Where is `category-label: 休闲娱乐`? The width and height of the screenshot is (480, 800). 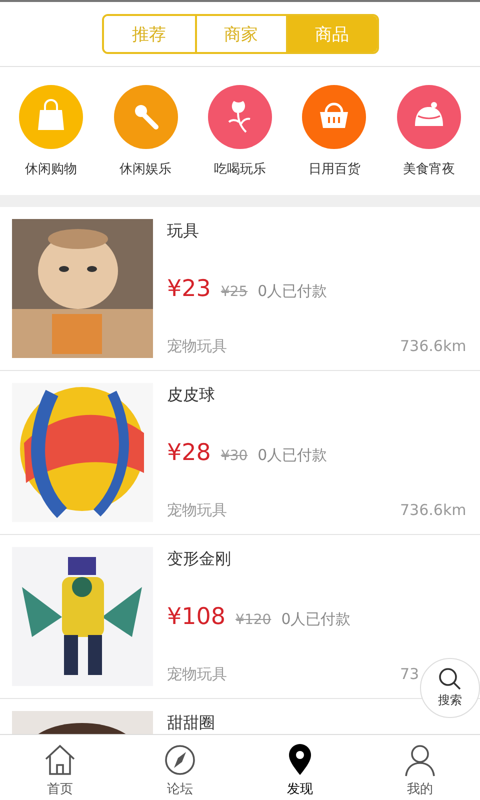
category-label: 休闲娱乐 is located at coordinates (146, 169).